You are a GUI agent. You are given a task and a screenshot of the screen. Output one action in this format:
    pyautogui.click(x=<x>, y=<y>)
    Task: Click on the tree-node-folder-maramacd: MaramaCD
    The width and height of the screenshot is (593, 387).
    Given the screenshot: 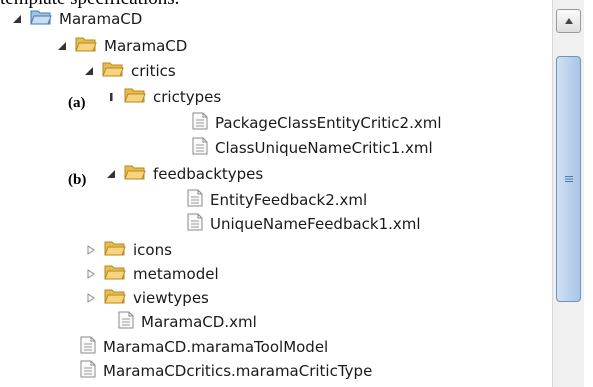 What is the action you would take?
    pyautogui.click(x=121, y=46)
    